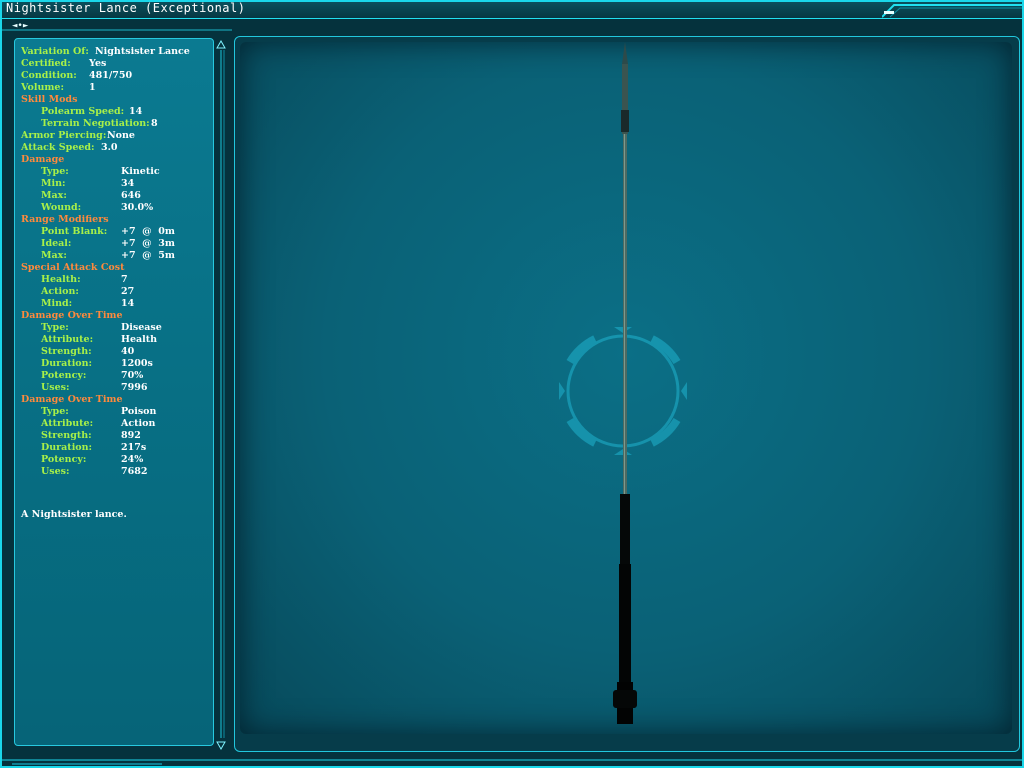 The height and width of the screenshot is (768, 1024). Describe the element at coordinates (98, 63) in the screenshot. I see `attr-value: Yes` at that location.